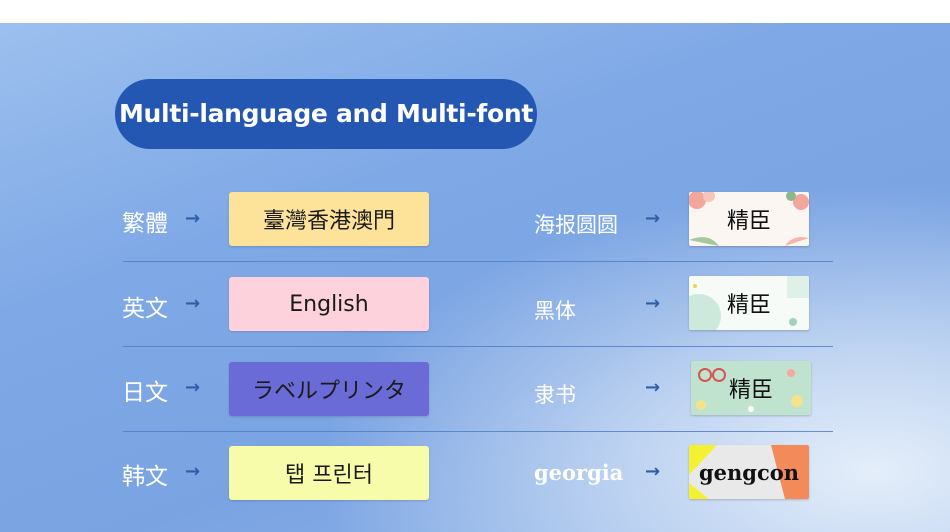 Image resolution: width=950 pixels, height=532 pixels. Describe the element at coordinates (329, 304) in the screenshot. I see `language-sample-english: English` at that location.